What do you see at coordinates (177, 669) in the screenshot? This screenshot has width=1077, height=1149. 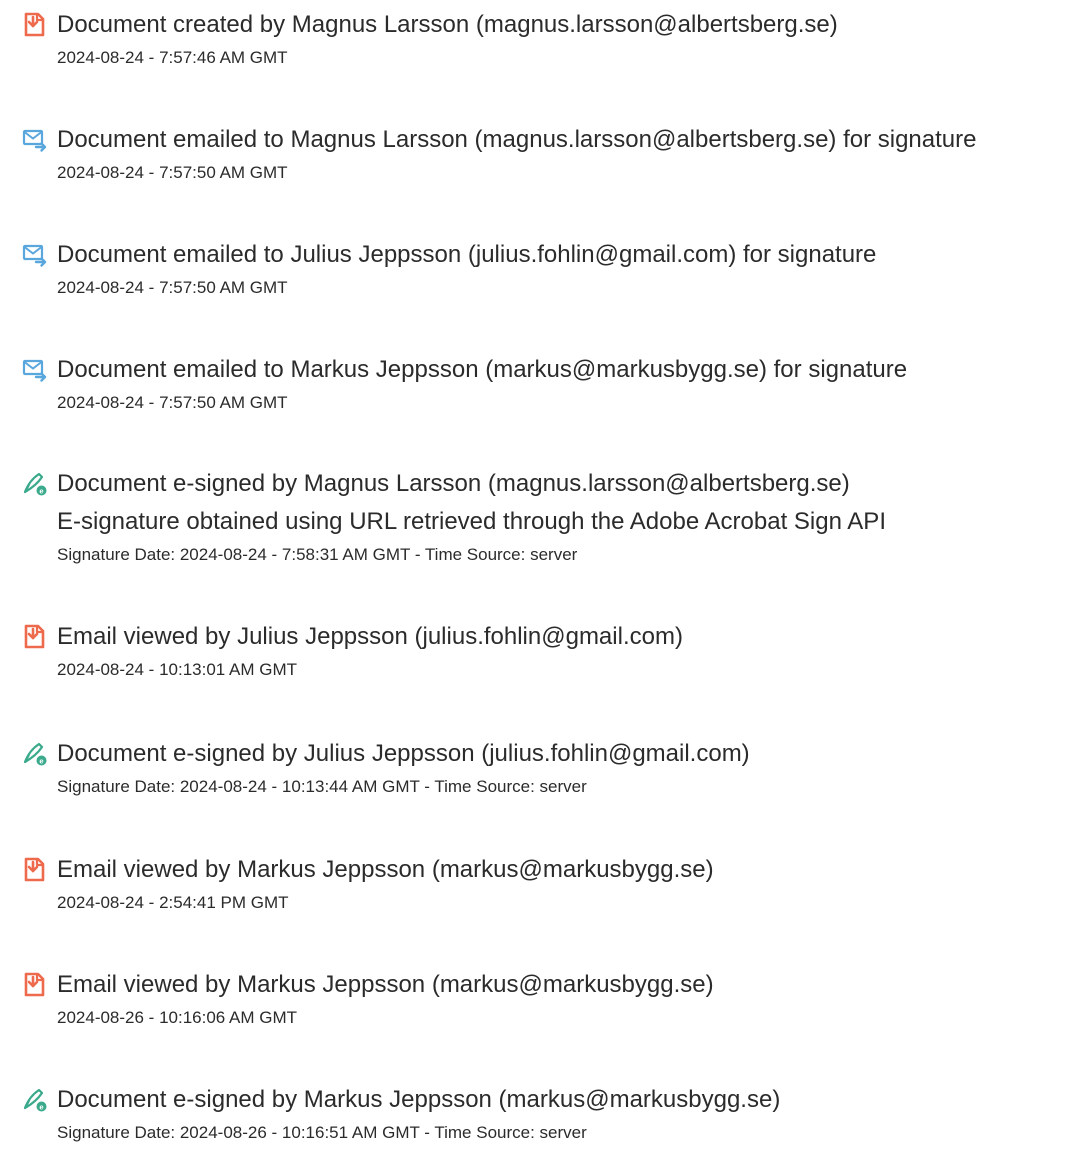 I see `event-timestamp: 2024-08-24 - 10:13:01 AM GMT` at bounding box center [177, 669].